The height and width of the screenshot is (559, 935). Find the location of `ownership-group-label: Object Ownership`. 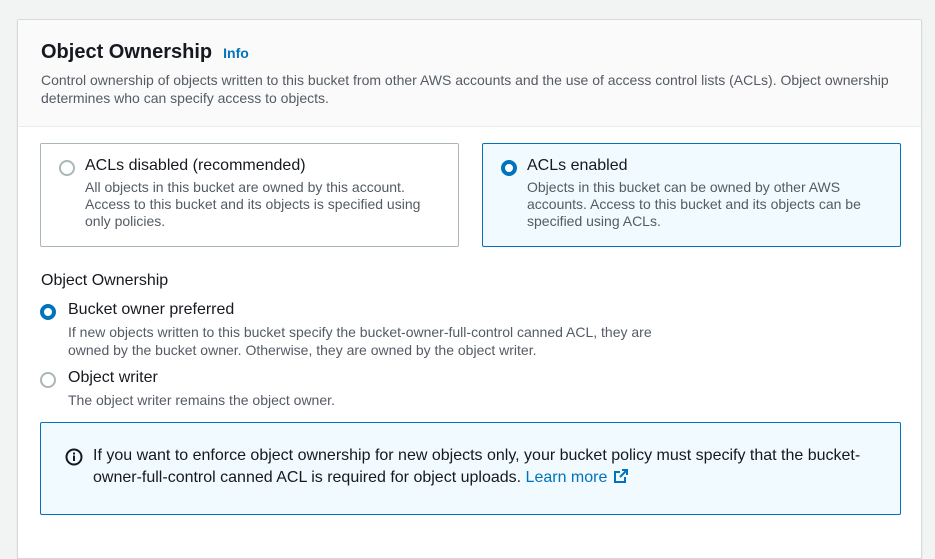

ownership-group-label: Object Ownership is located at coordinates (105, 280).